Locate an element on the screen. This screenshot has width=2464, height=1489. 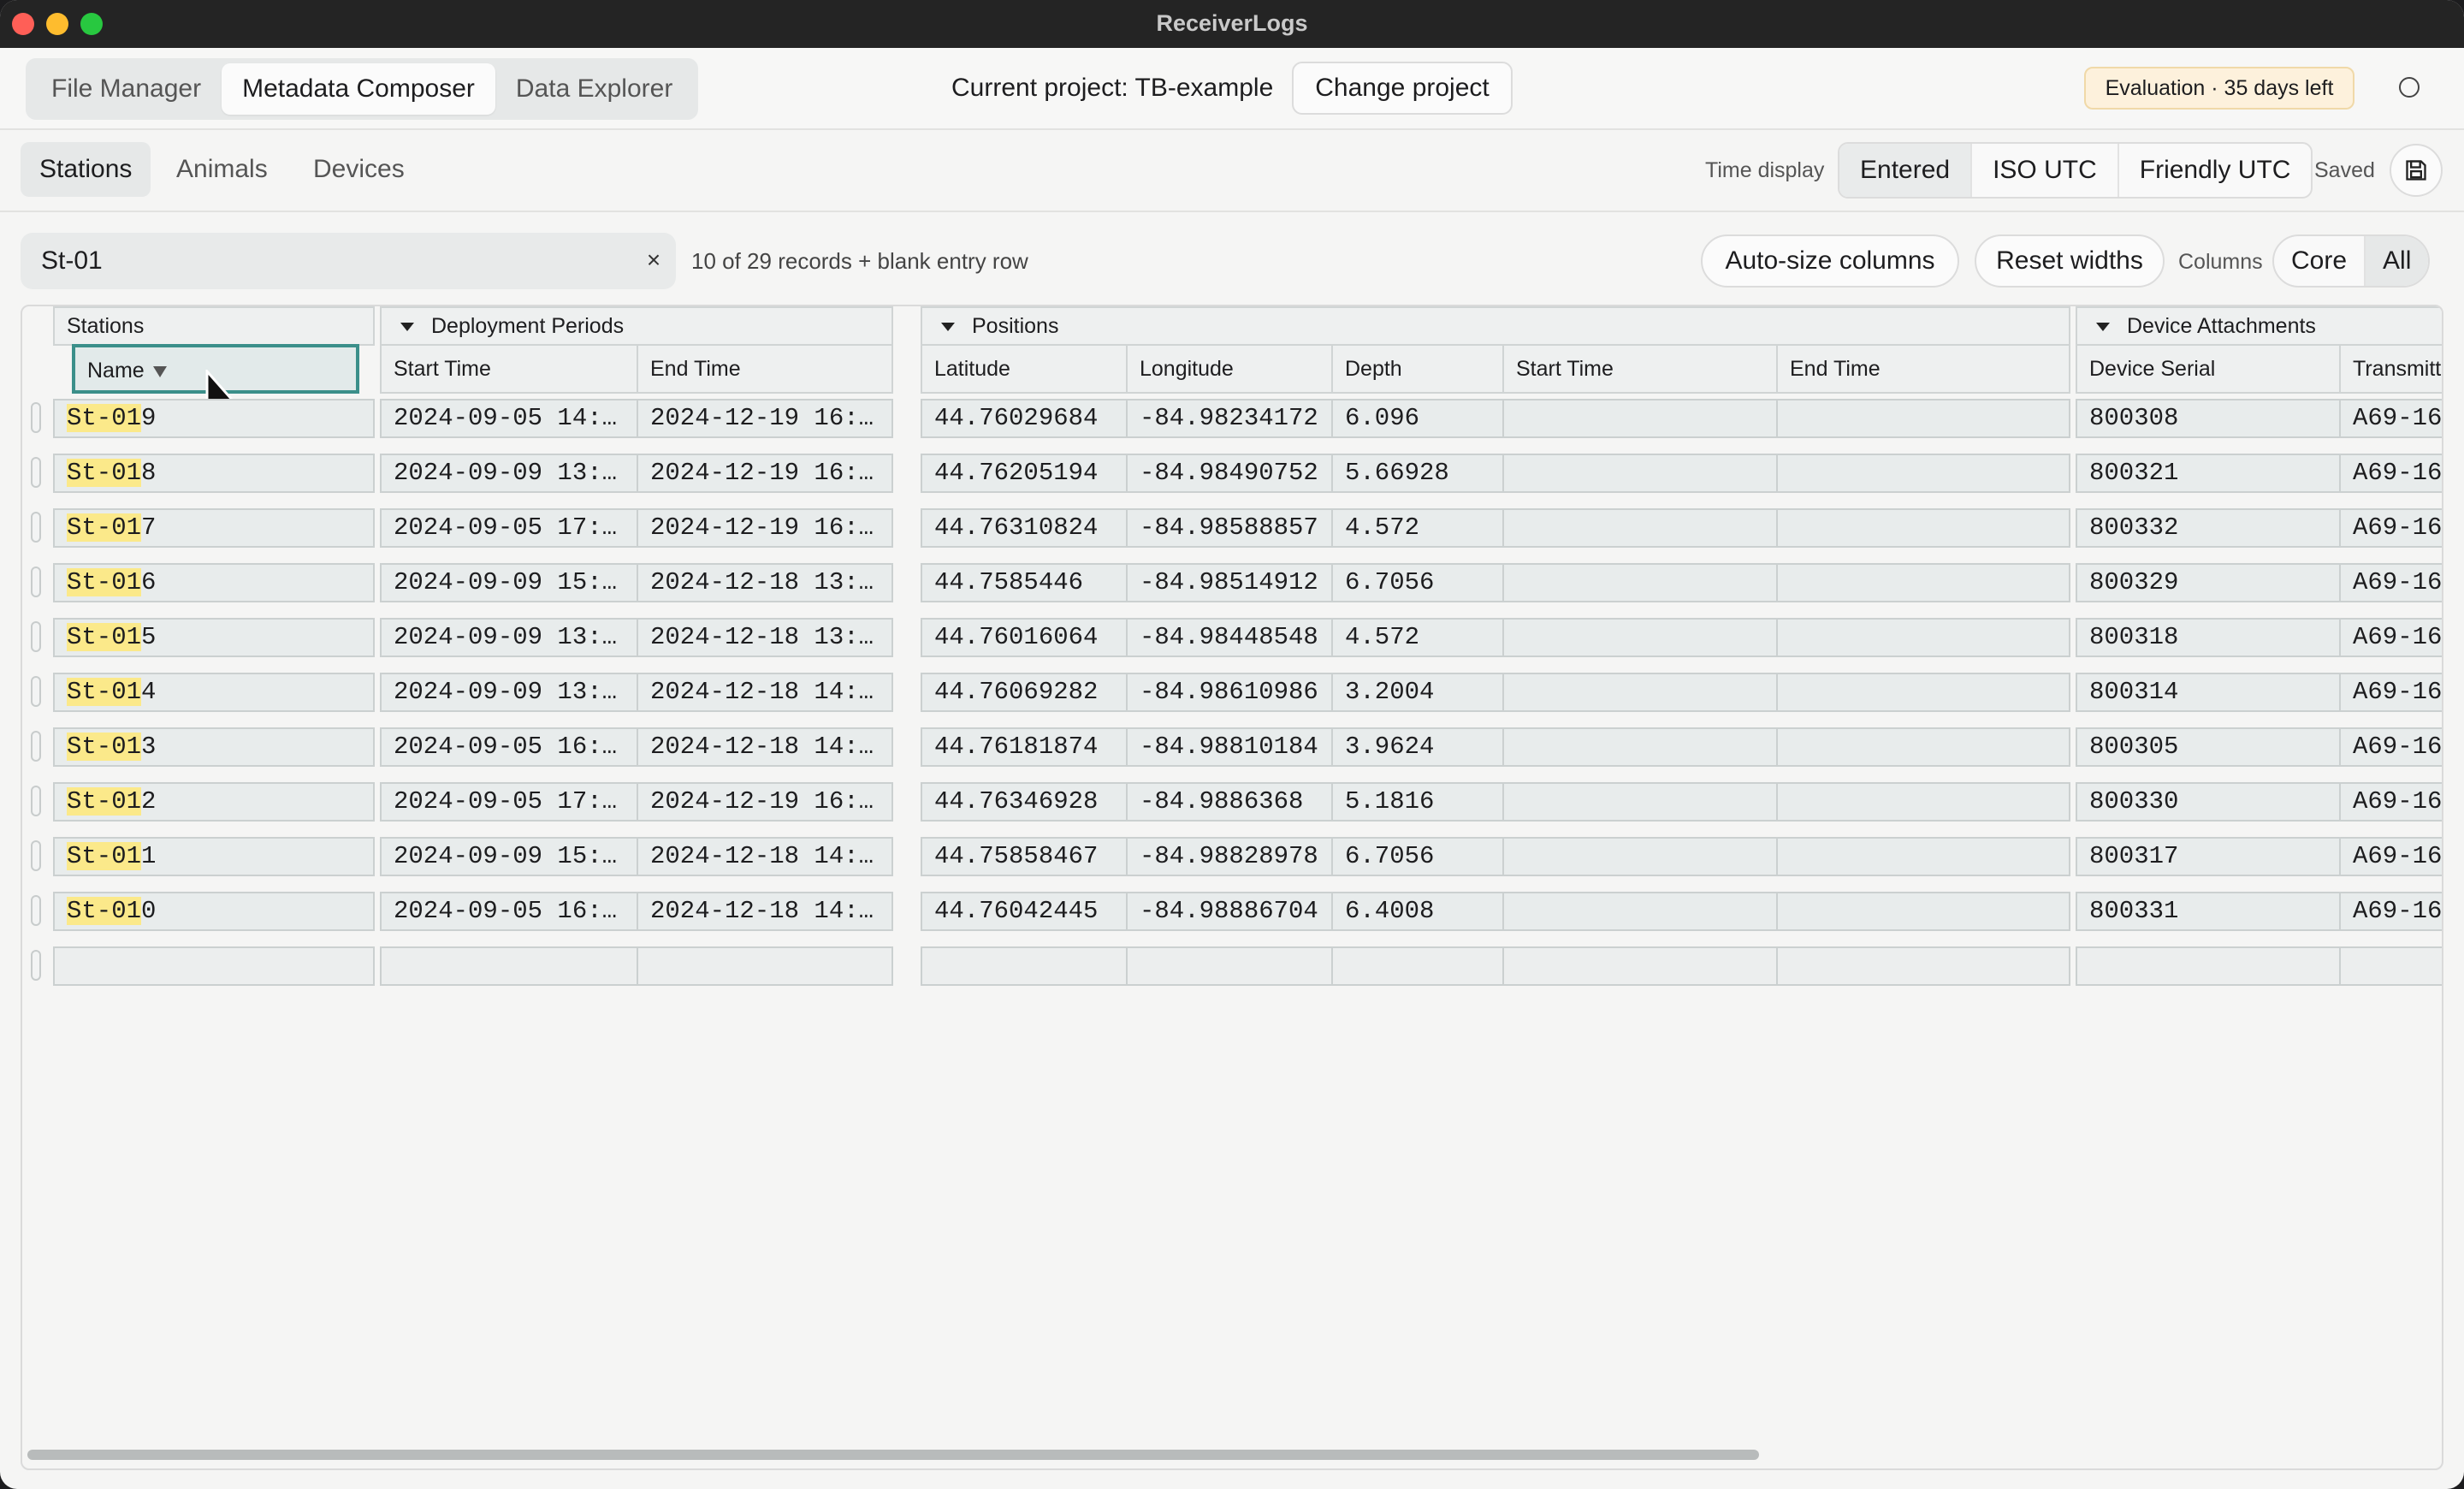
cell-name: St-019 is located at coordinates (214, 418).